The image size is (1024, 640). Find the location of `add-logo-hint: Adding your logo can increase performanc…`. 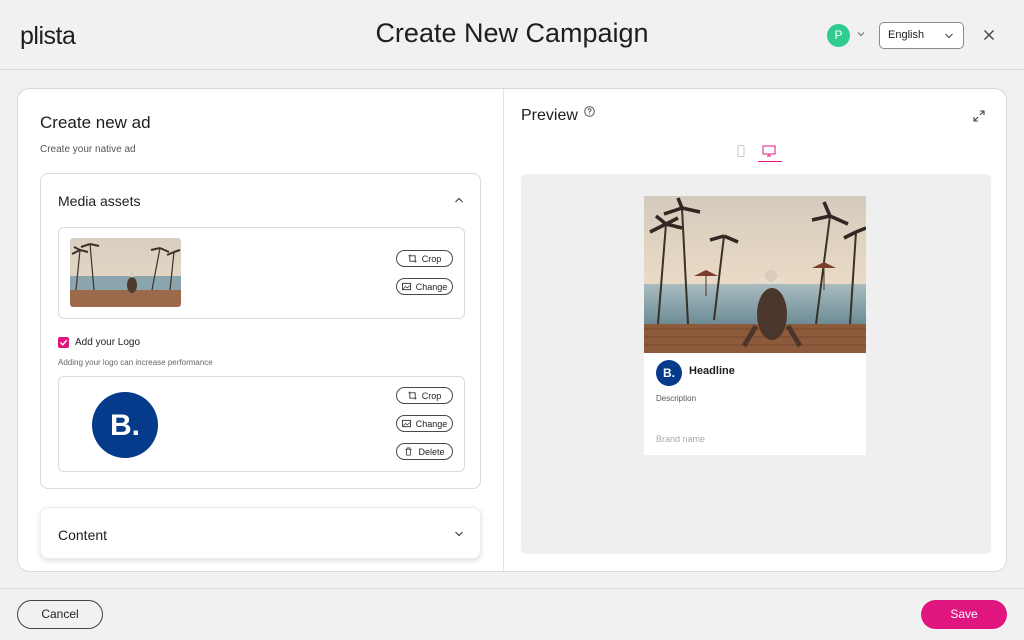

add-logo-hint: Adding your logo can increase performanc… is located at coordinates (135, 362).